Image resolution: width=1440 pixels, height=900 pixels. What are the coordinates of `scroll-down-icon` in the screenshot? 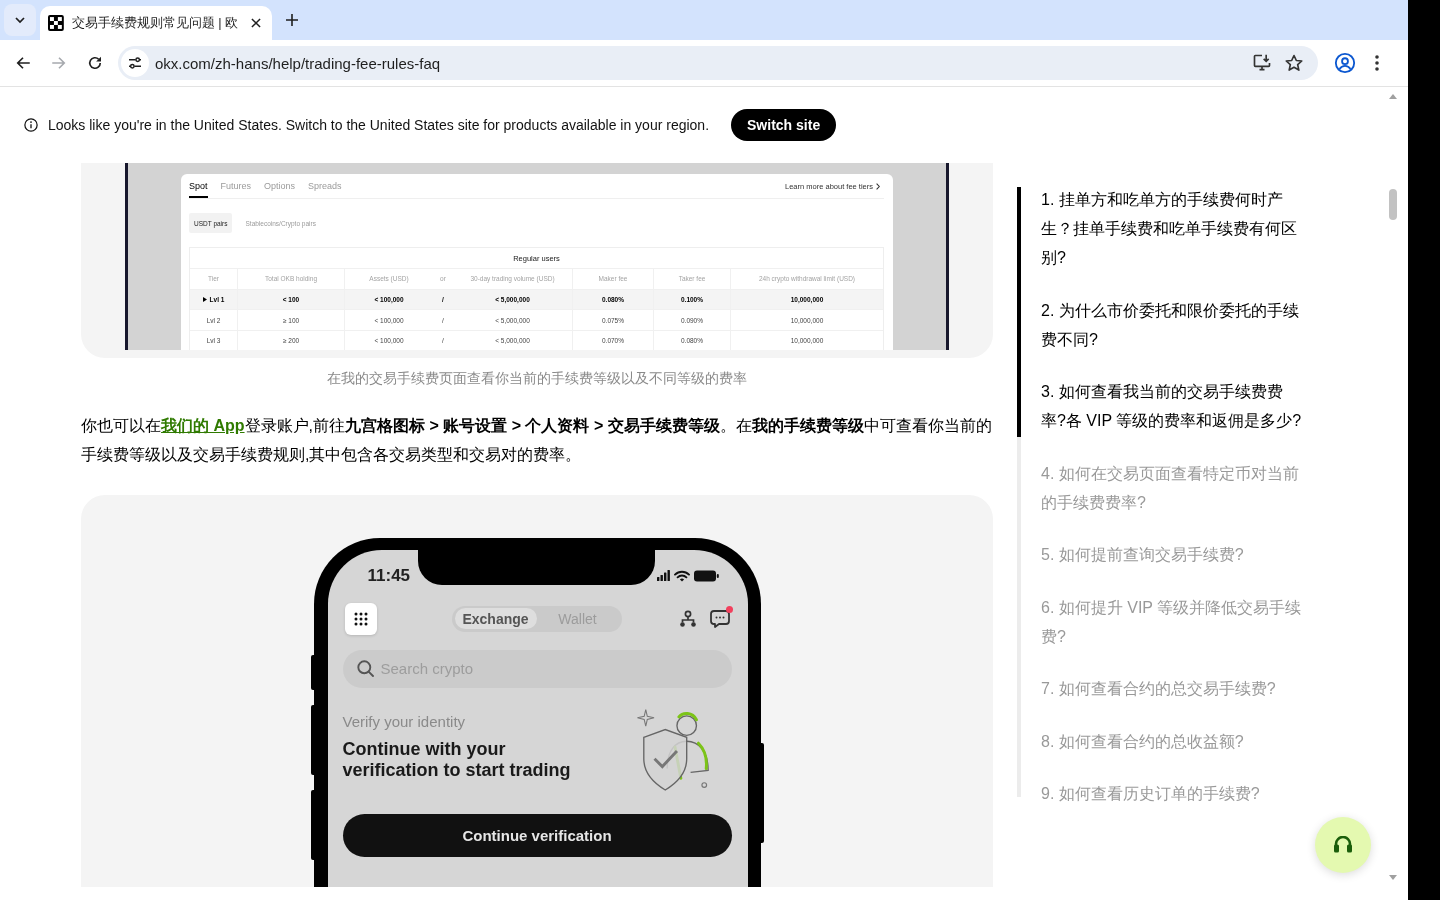 It's located at (1392, 877).